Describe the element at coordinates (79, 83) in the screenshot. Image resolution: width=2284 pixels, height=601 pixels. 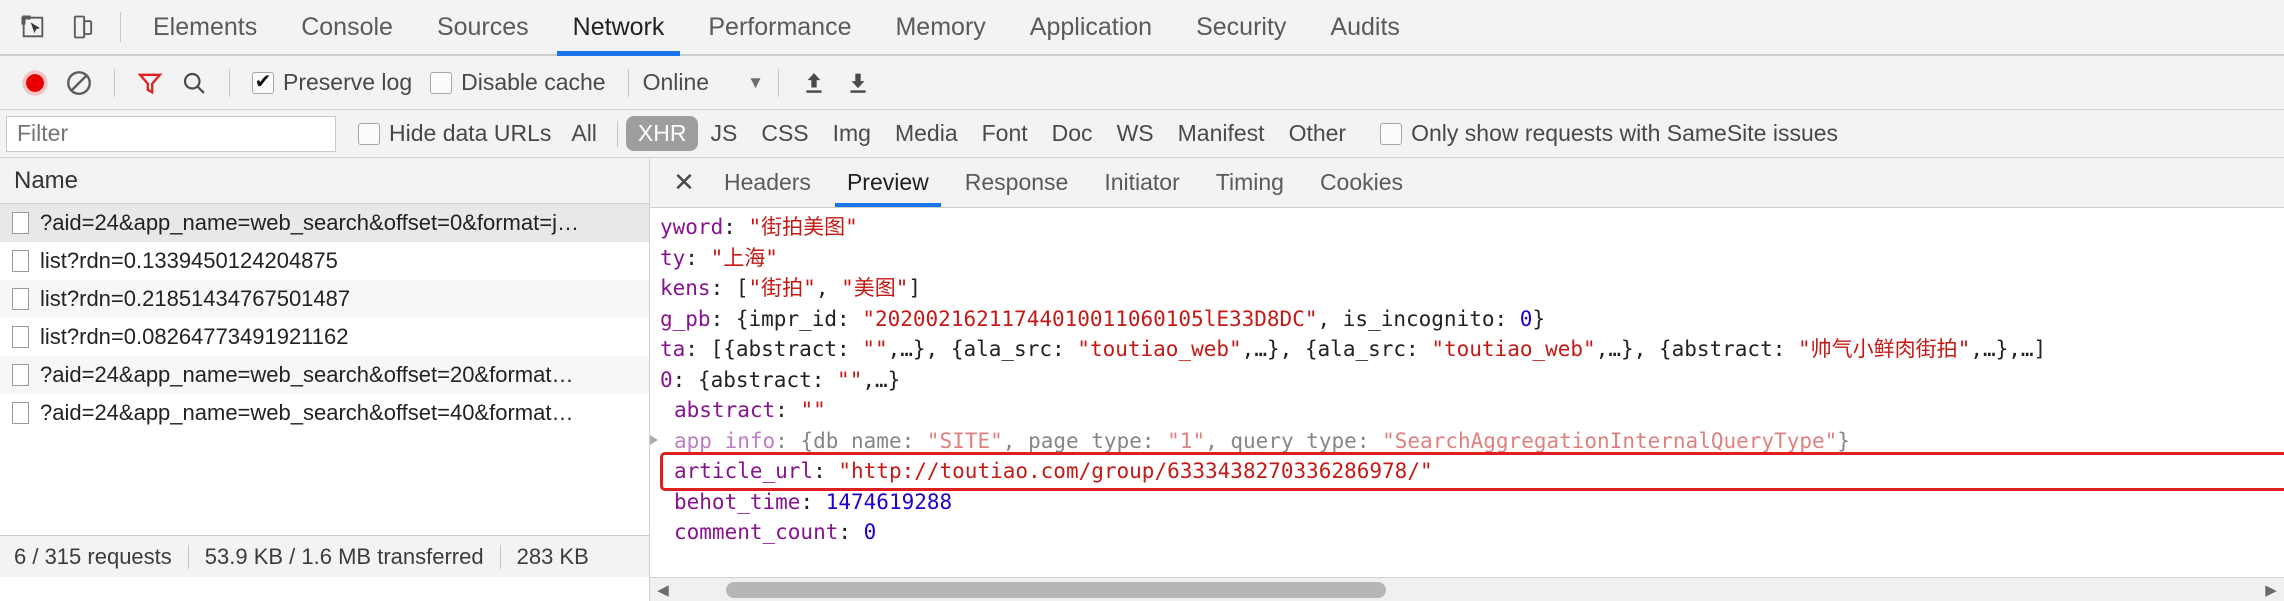
I see `clear-icon` at that location.